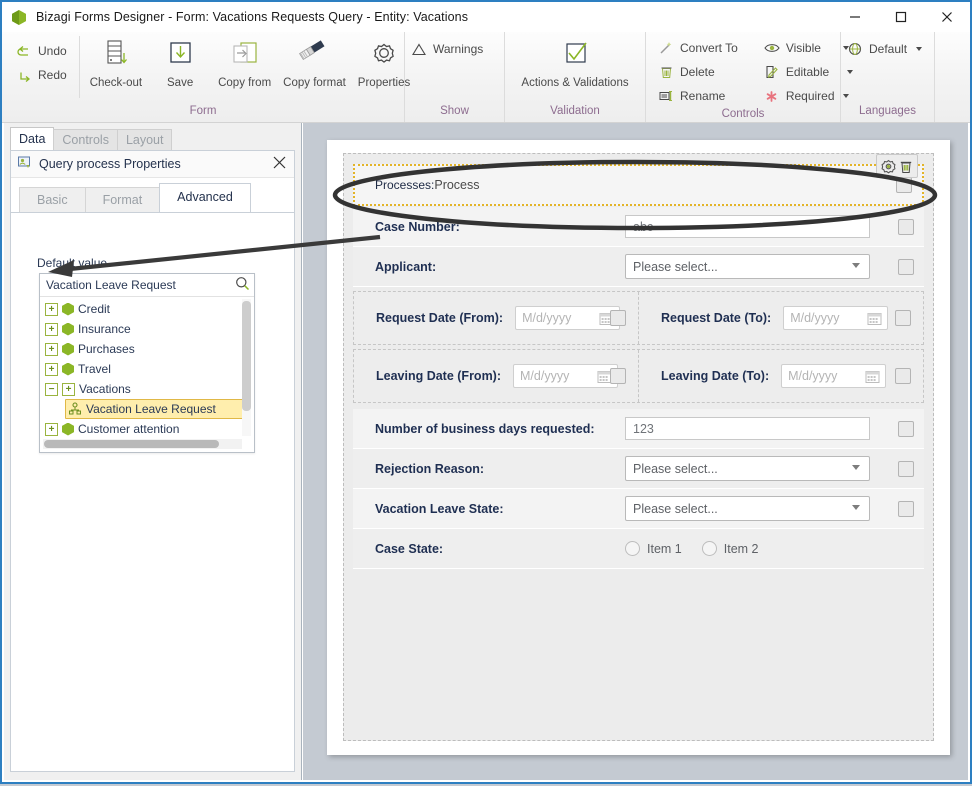  What do you see at coordinates (566, 376) in the screenshot?
I see `leaving-date-from-input: M/d/yyyy` at bounding box center [566, 376].